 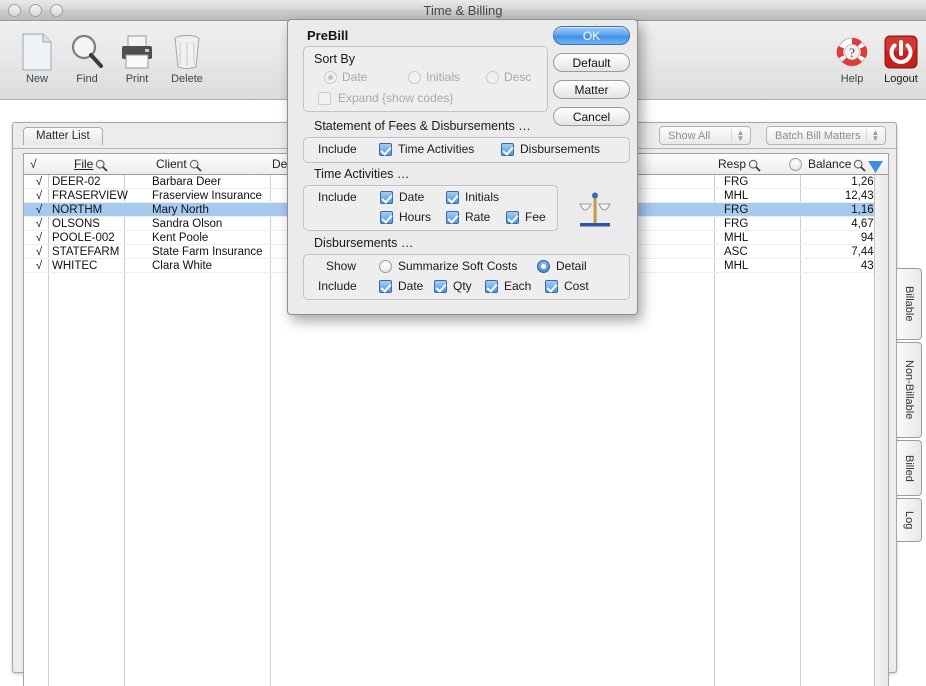 What do you see at coordinates (899, 49) in the screenshot?
I see `power-icon` at bounding box center [899, 49].